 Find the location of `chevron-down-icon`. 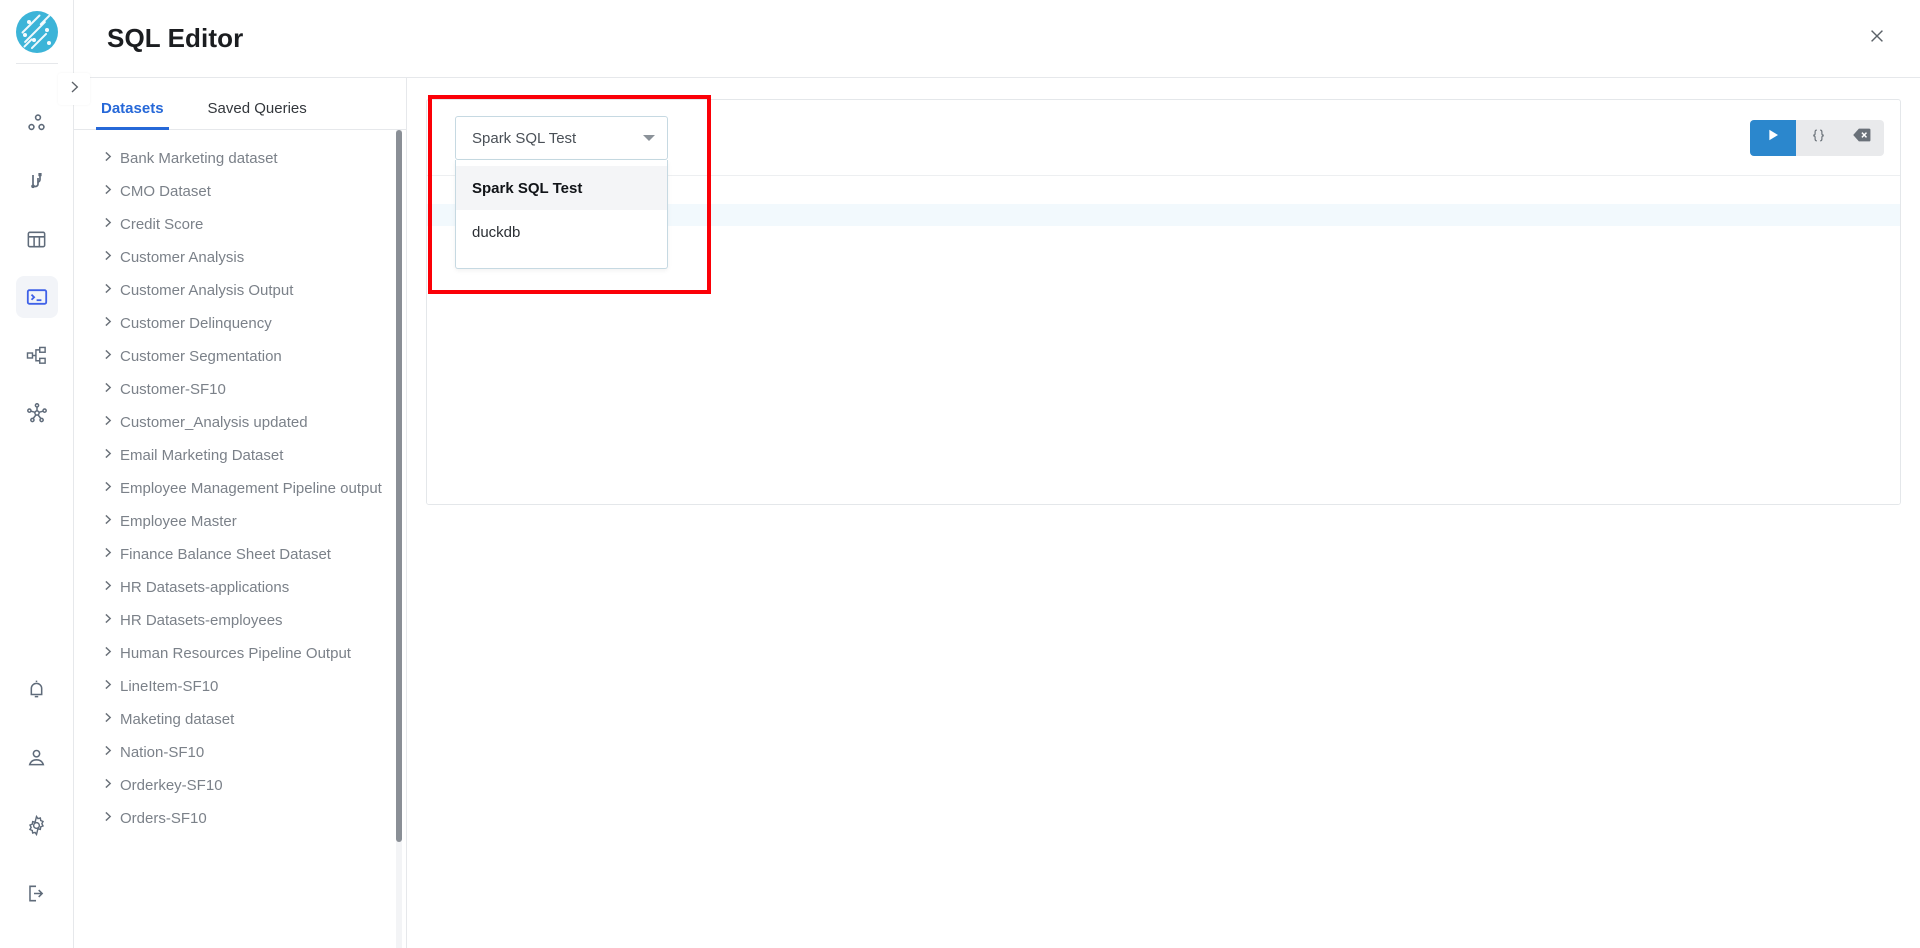

chevron-down-icon is located at coordinates (649, 138).